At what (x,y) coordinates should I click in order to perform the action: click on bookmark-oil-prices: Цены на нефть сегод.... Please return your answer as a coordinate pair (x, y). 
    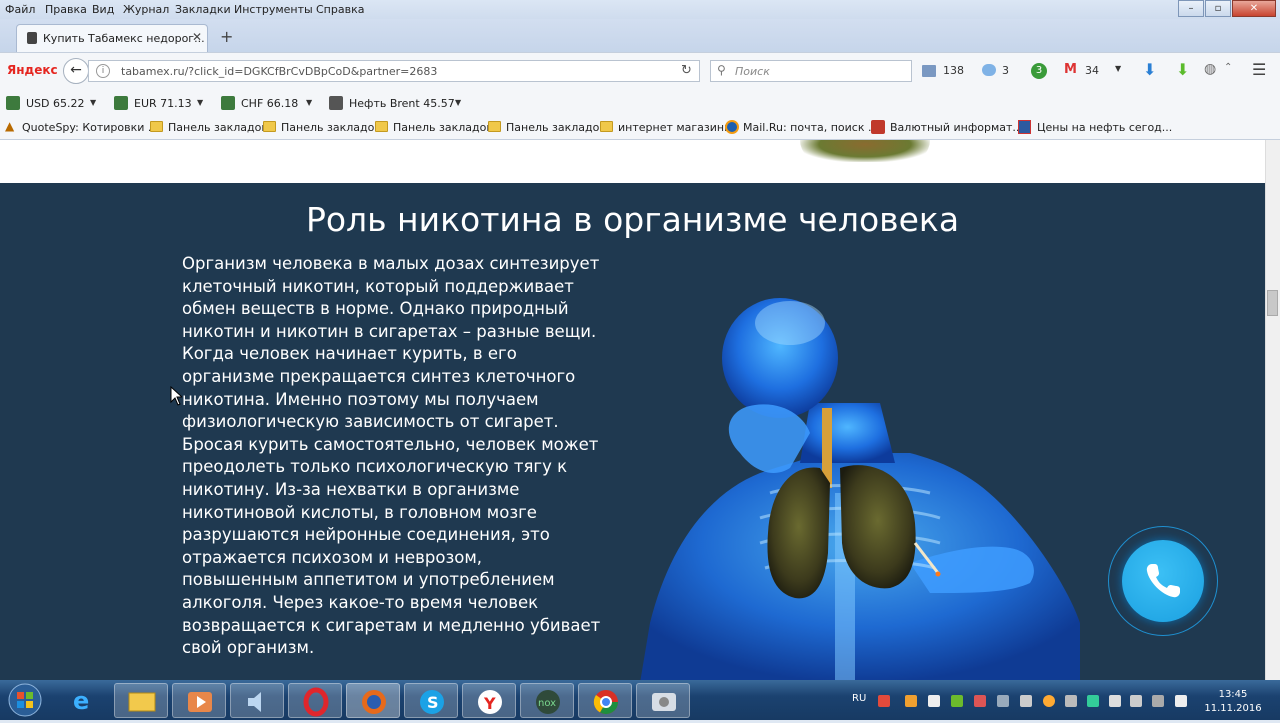
    Looking at the image, I should click on (1104, 127).